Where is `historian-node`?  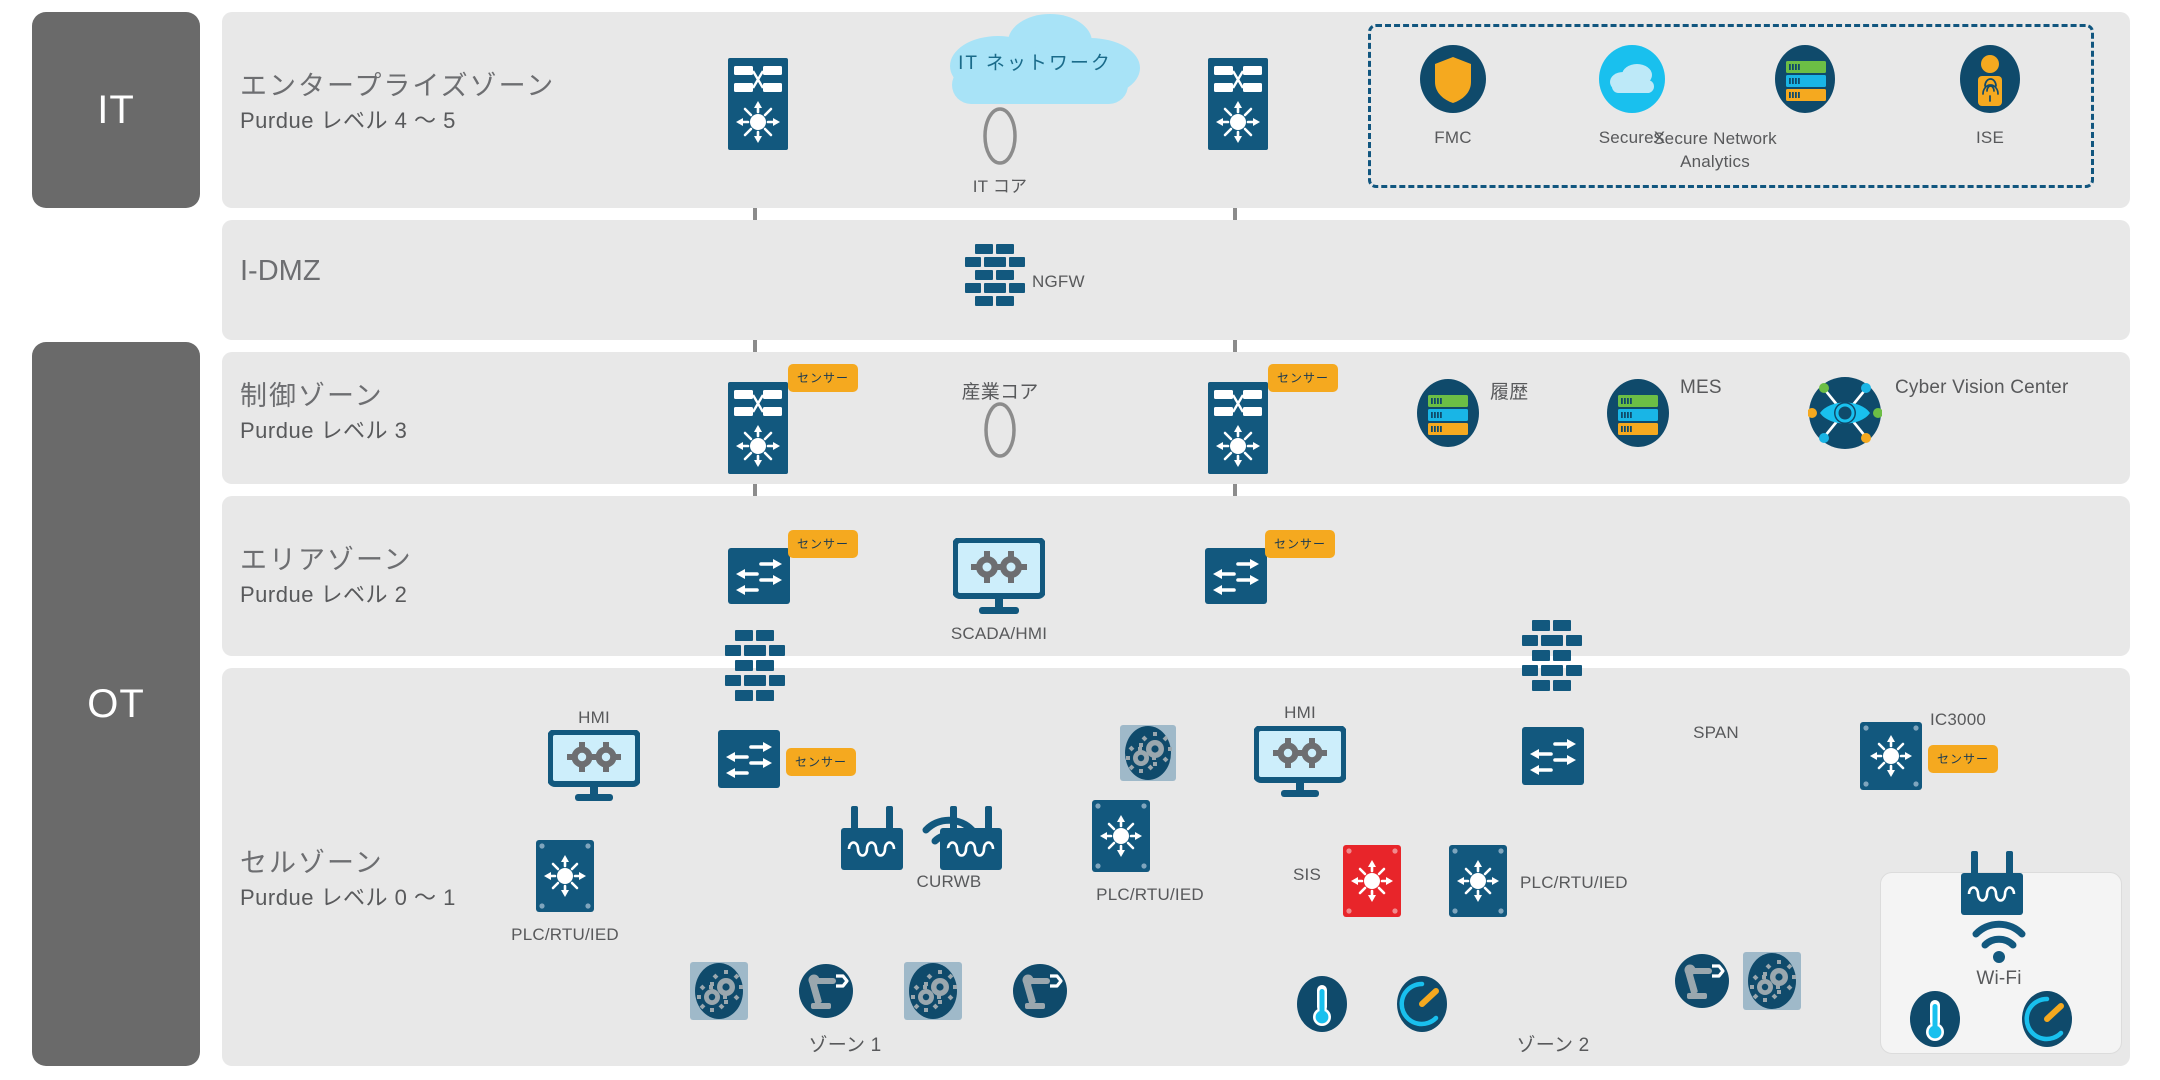 historian-node is located at coordinates (1448, 415).